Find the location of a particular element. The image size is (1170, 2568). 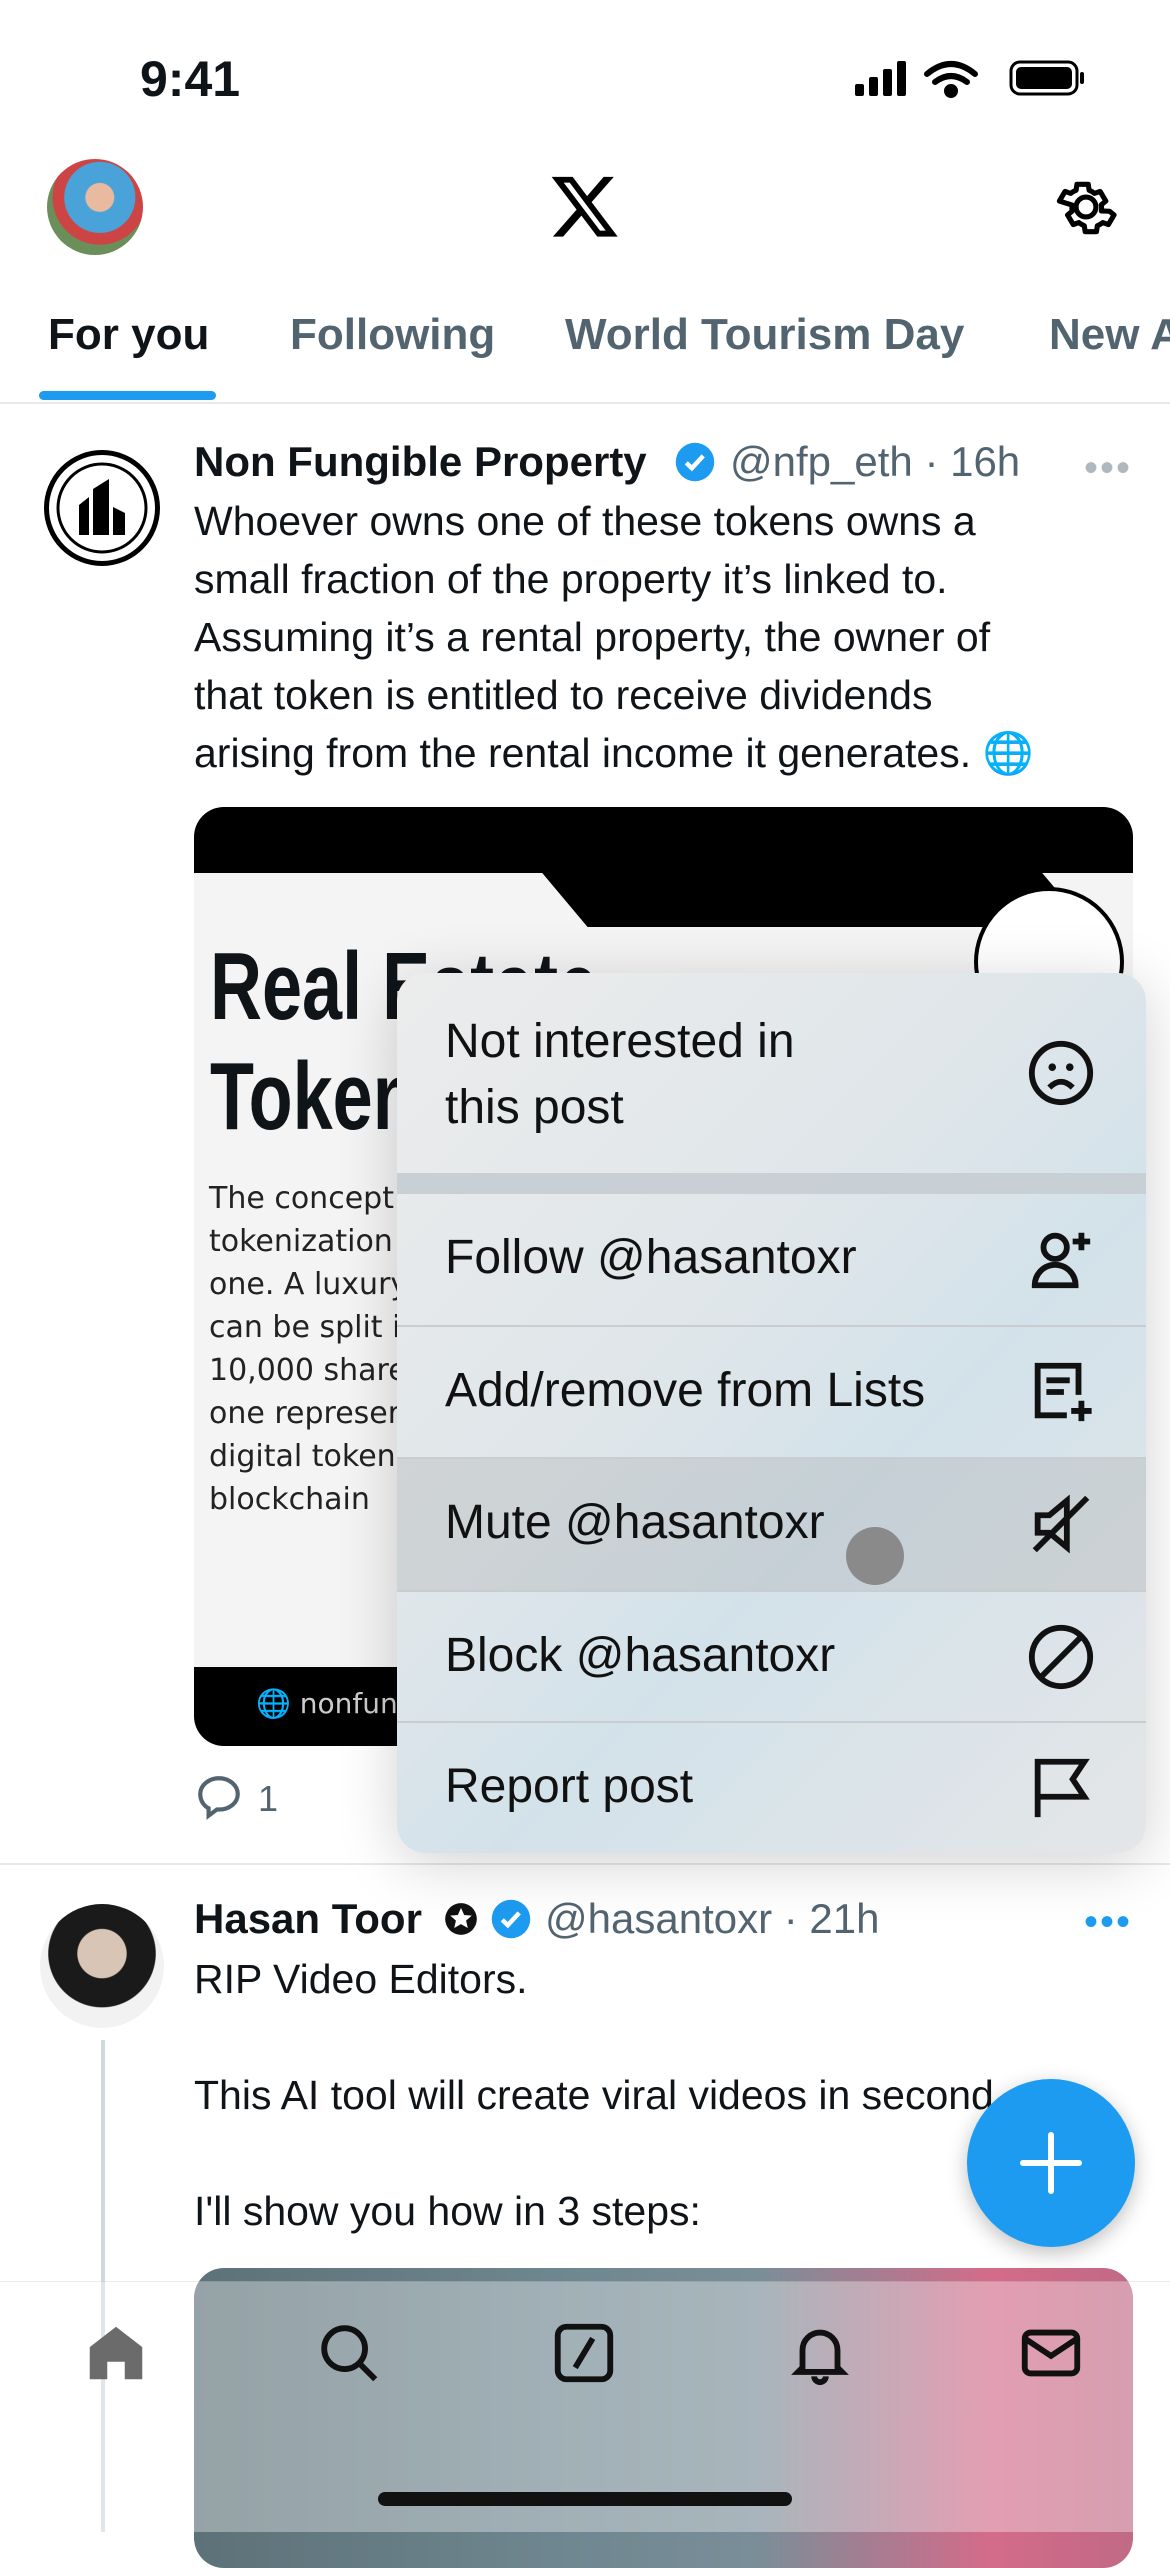

tab-new: New A is located at coordinates (1109, 335).